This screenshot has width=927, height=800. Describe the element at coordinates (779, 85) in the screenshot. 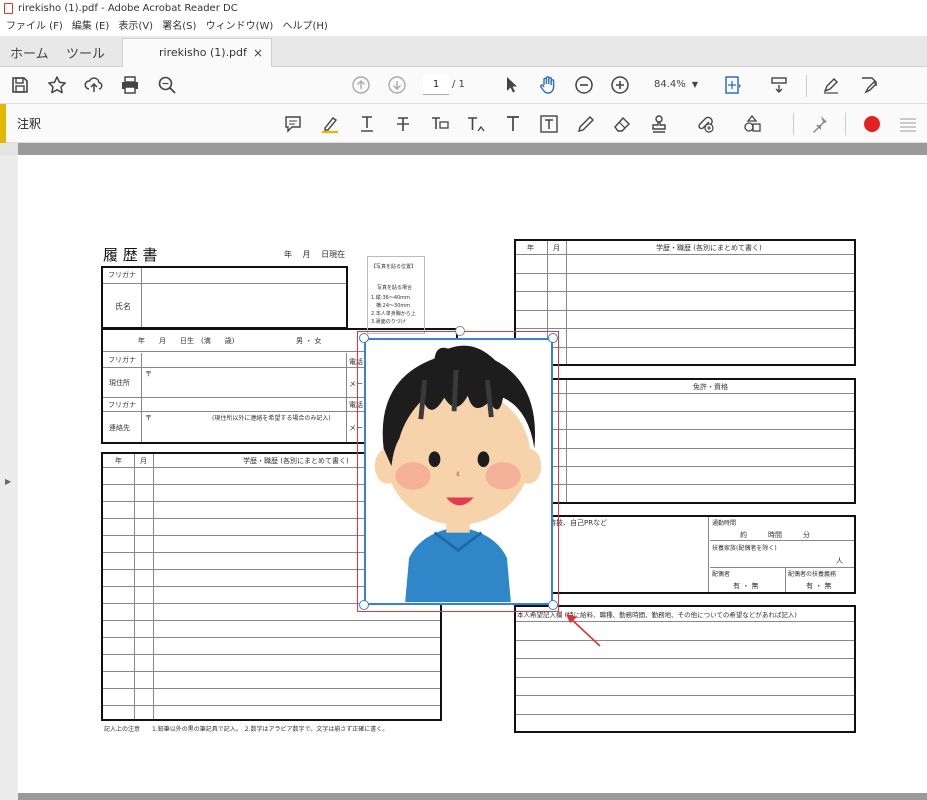

I see `read-mode-icon` at that location.